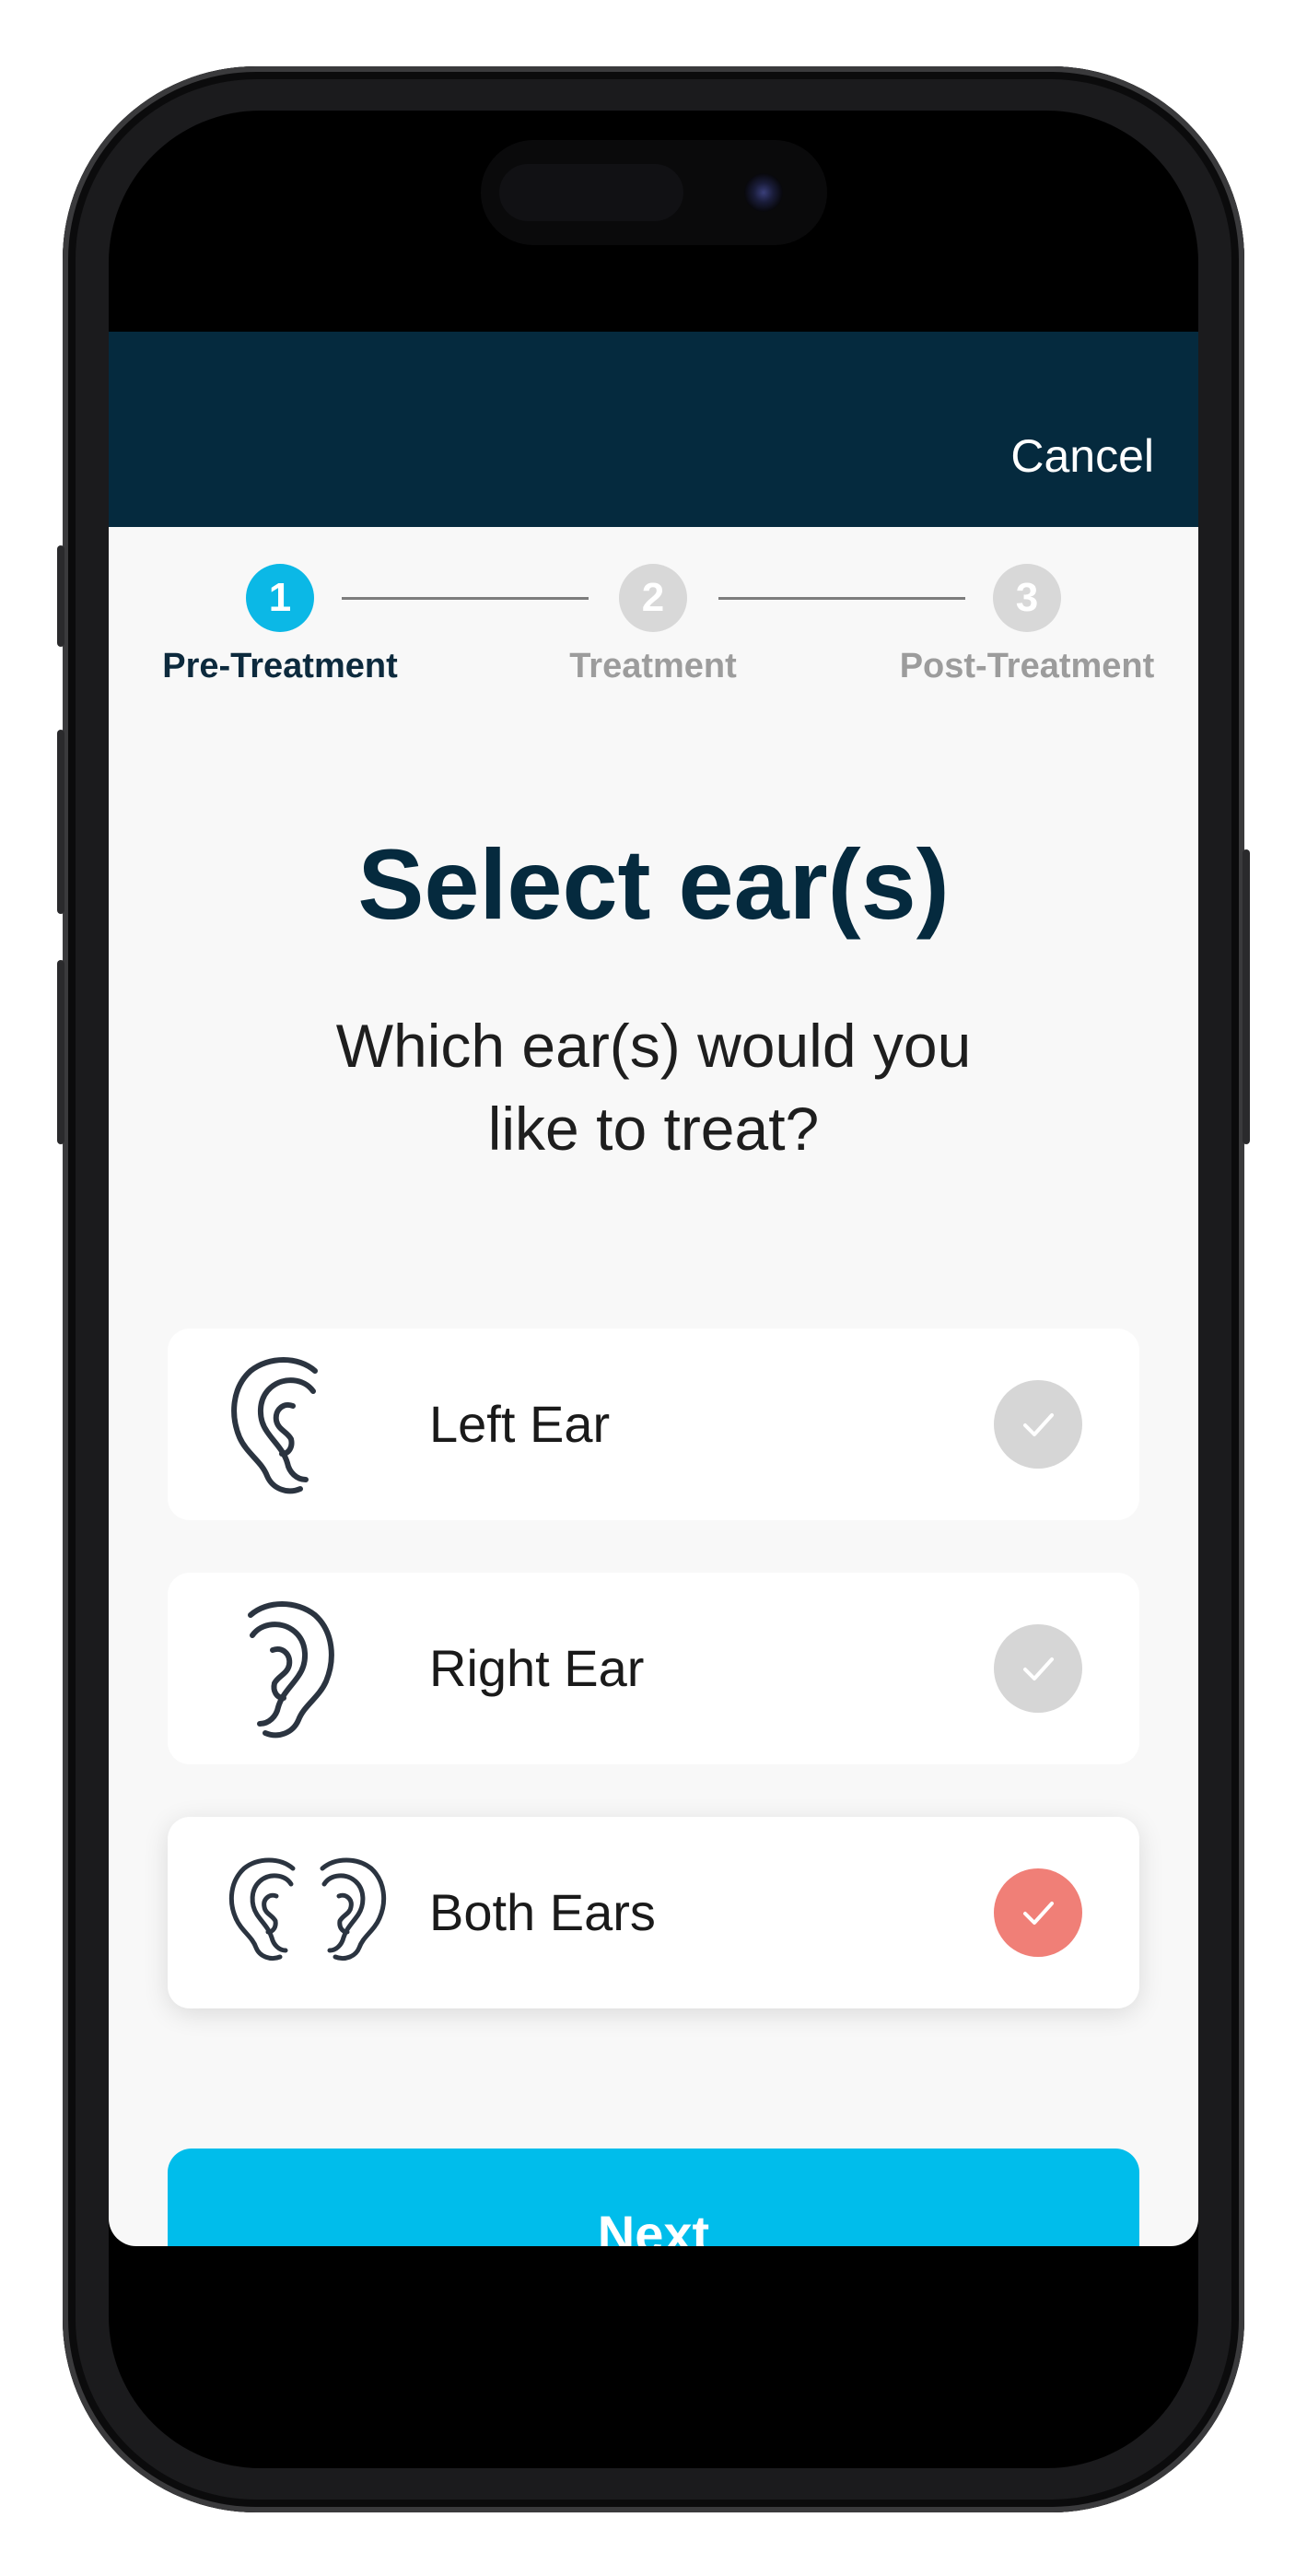 This screenshot has width=1307, height=2576. What do you see at coordinates (61, 596) in the screenshot?
I see `action-button` at bounding box center [61, 596].